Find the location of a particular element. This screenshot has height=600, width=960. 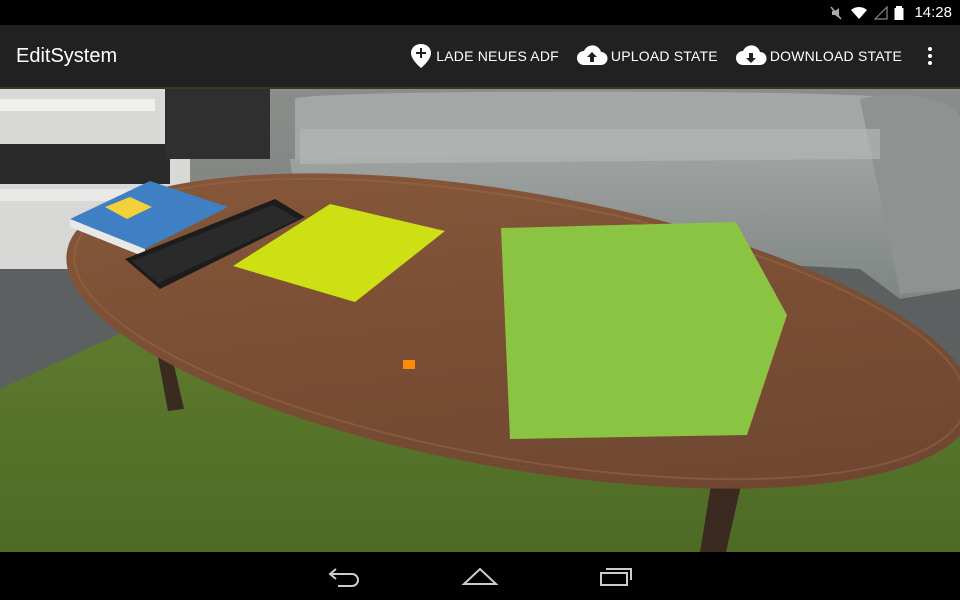

upload-state-button: UPLOAD STATE is located at coordinates (646, 56).